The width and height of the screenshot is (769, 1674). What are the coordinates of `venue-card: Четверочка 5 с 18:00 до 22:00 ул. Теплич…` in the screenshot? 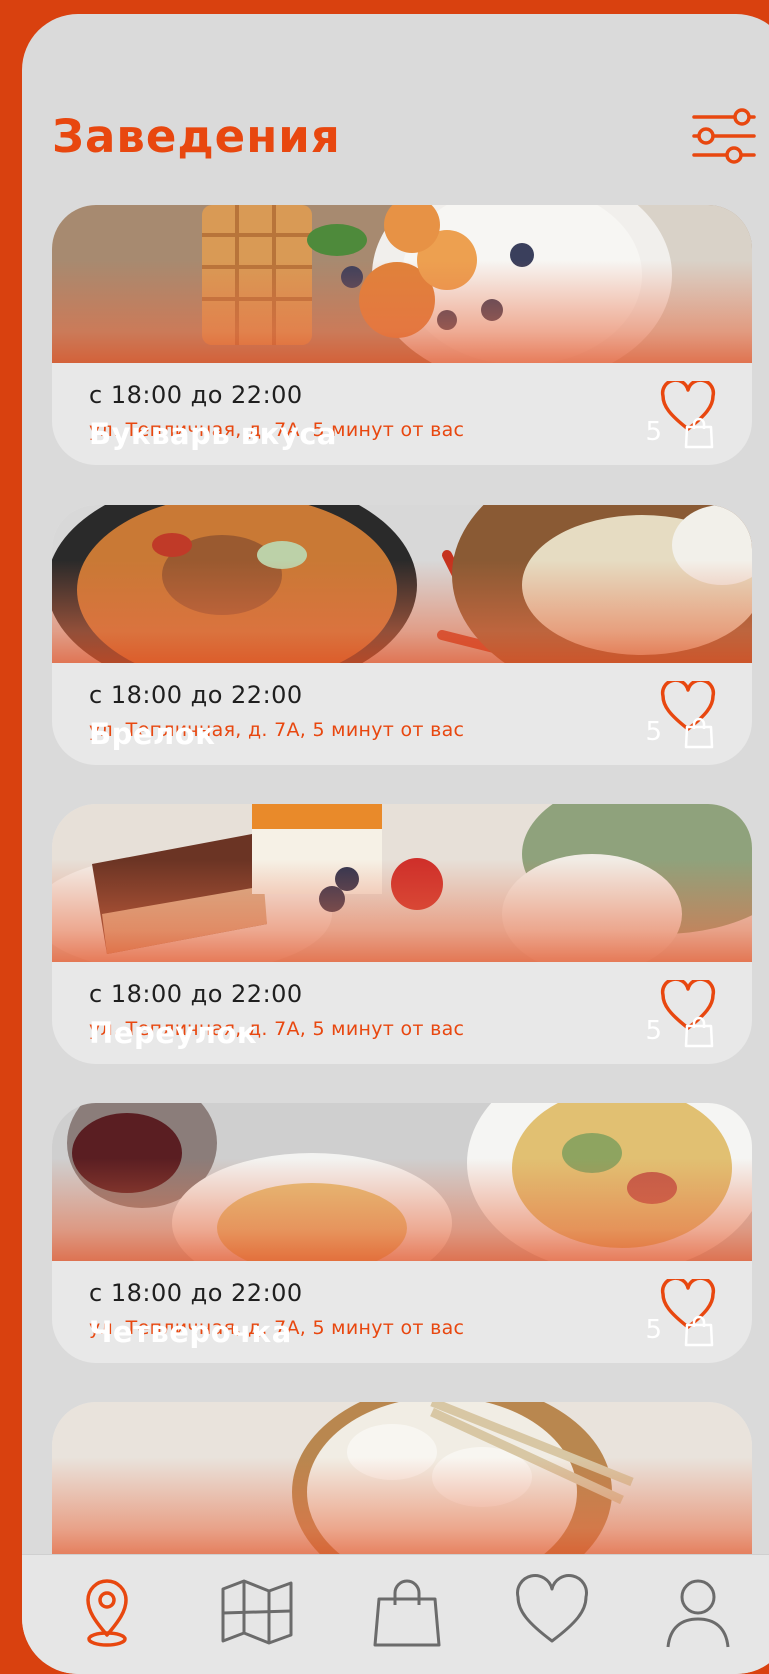 It's located at (402, 1233).